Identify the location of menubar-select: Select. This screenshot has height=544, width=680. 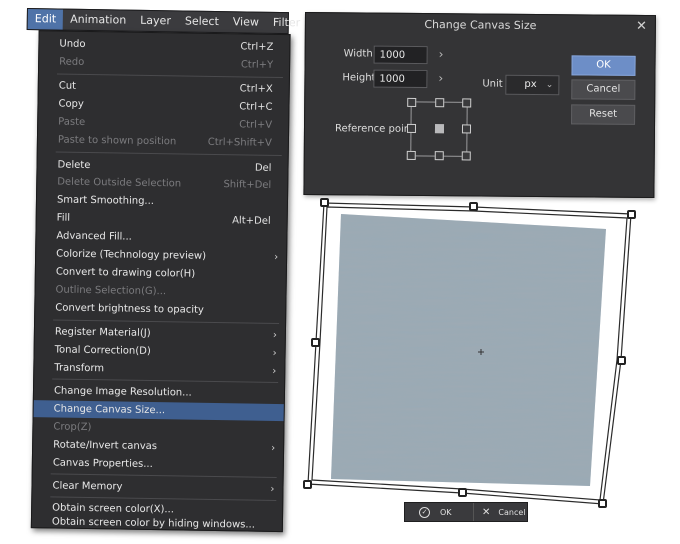
(202, 21).